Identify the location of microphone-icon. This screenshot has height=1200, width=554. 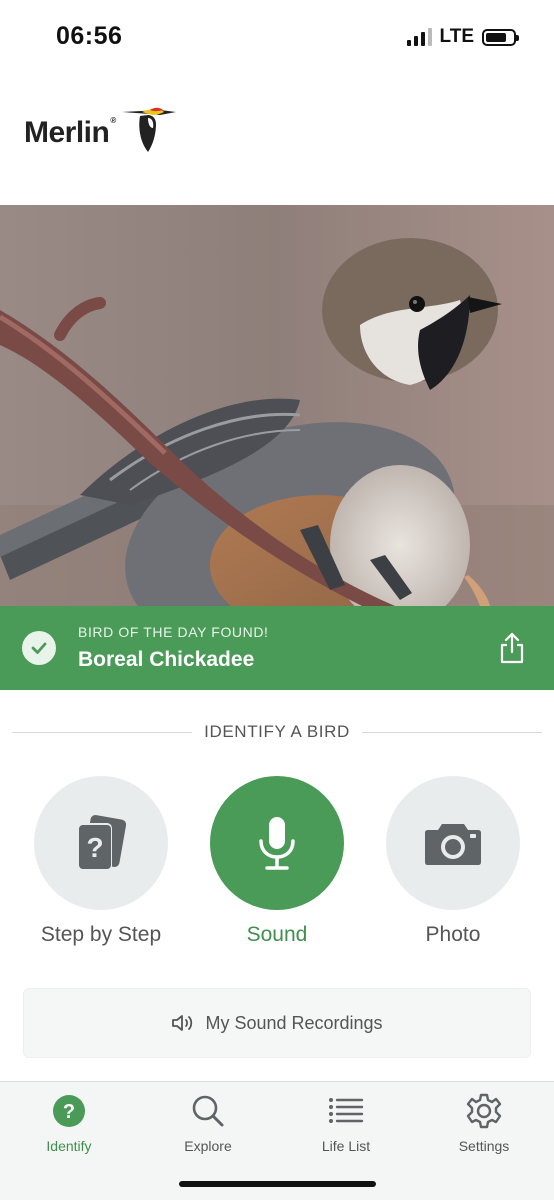
(277, 843).